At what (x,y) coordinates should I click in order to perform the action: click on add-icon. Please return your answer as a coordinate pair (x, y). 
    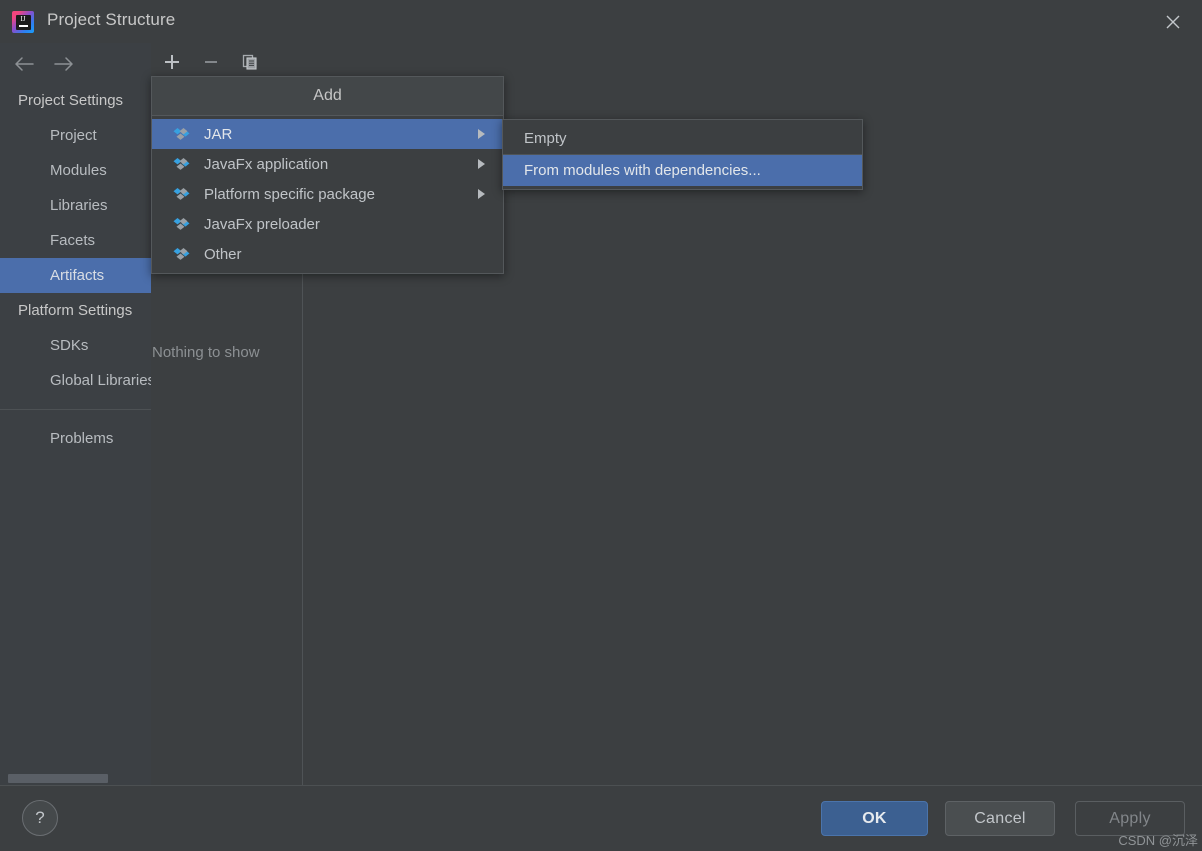
    Looking at the image, I should click on (172, 62).